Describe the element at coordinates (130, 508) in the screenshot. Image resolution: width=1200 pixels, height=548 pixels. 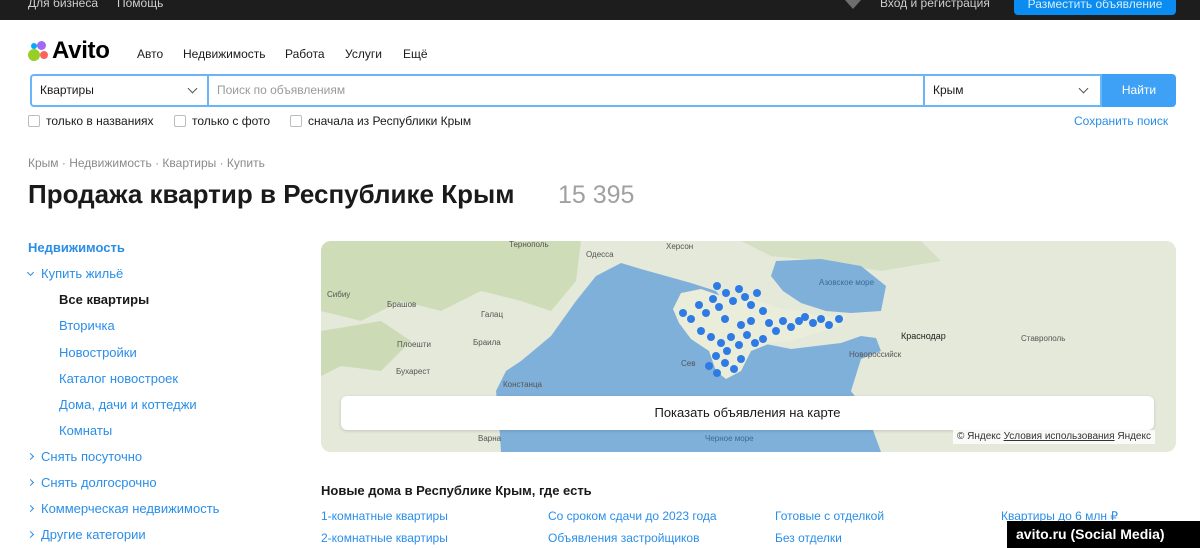
I see `sidebar-label: Коммерческая недвижимость` at that location.